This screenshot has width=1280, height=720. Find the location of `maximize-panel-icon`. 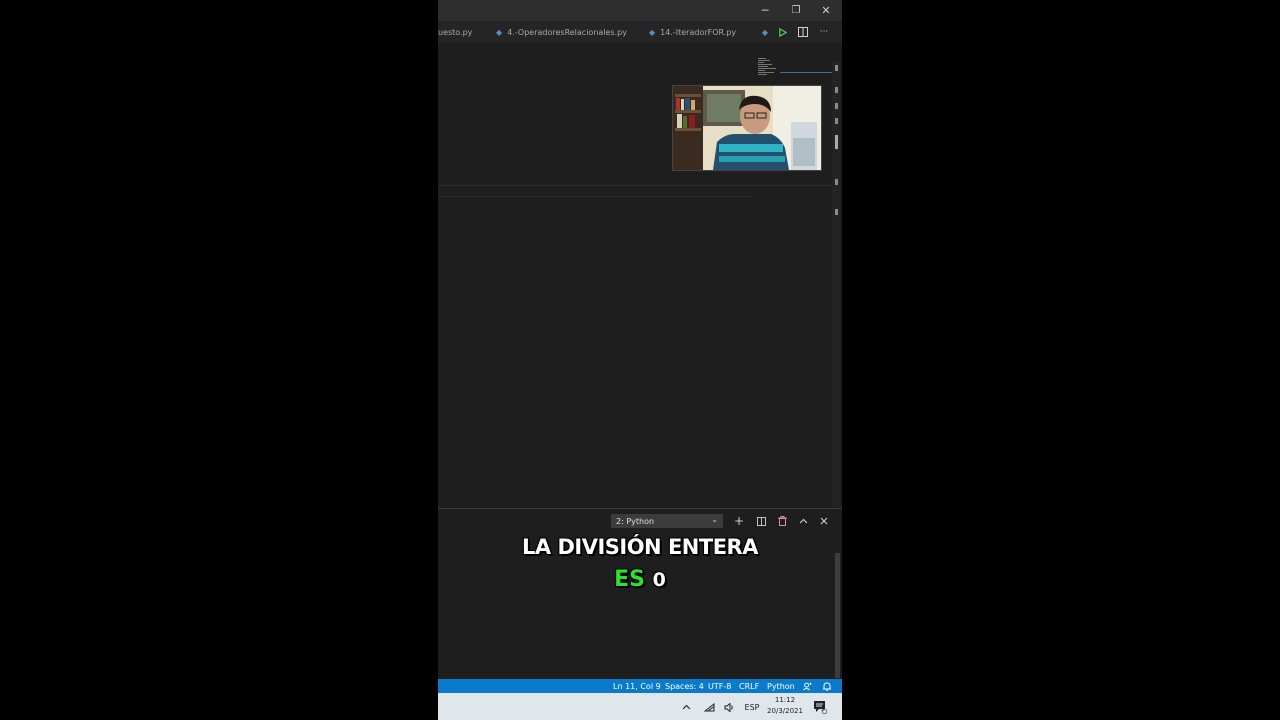

maximize-panel-icon is located at coordinates (803, 521).